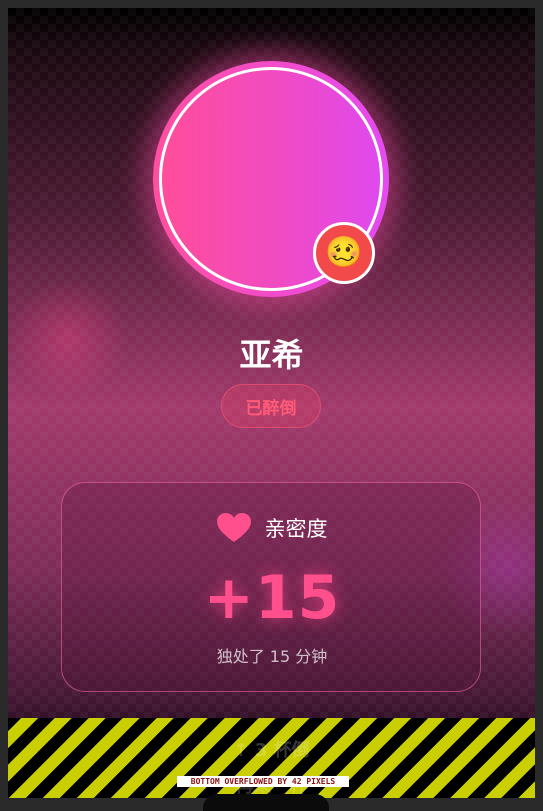  Describe the element at coordinates (296, 529) in the screenshot. I see `intimacy-title: 亲密度` at that location.